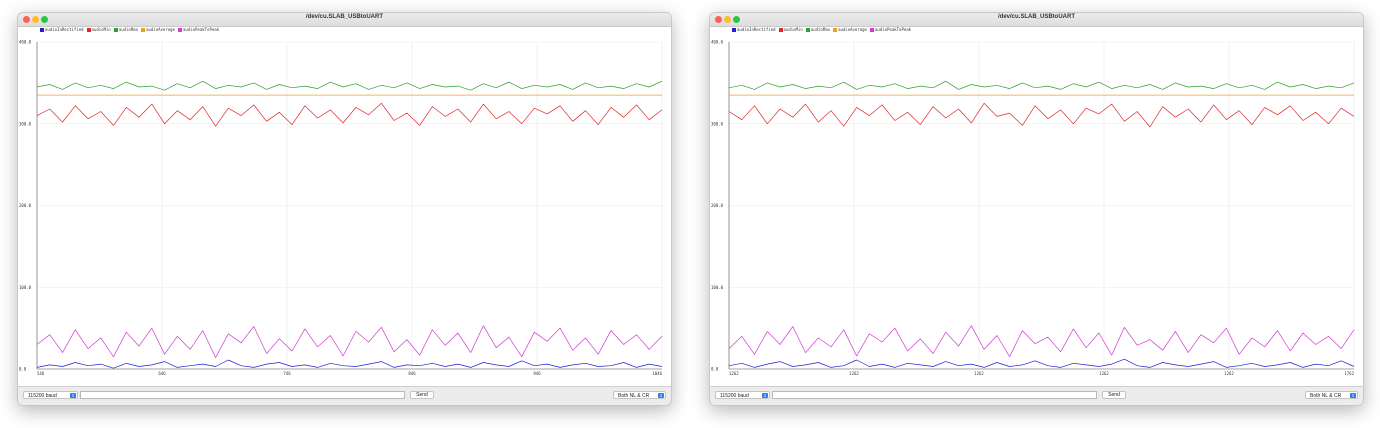  Describe the element at coordinates (657, 373) in the screenshot. I see `x-tick-label: 1046` at that location.